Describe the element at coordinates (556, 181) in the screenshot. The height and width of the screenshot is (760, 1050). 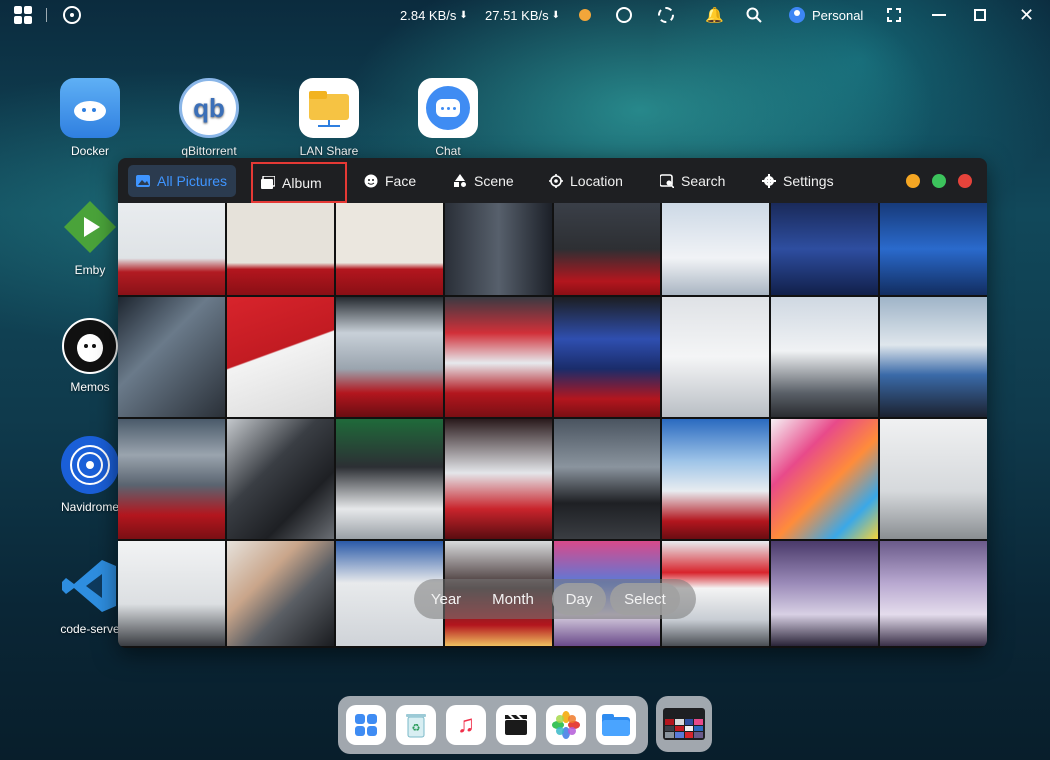
I see `location-icon` at that location.